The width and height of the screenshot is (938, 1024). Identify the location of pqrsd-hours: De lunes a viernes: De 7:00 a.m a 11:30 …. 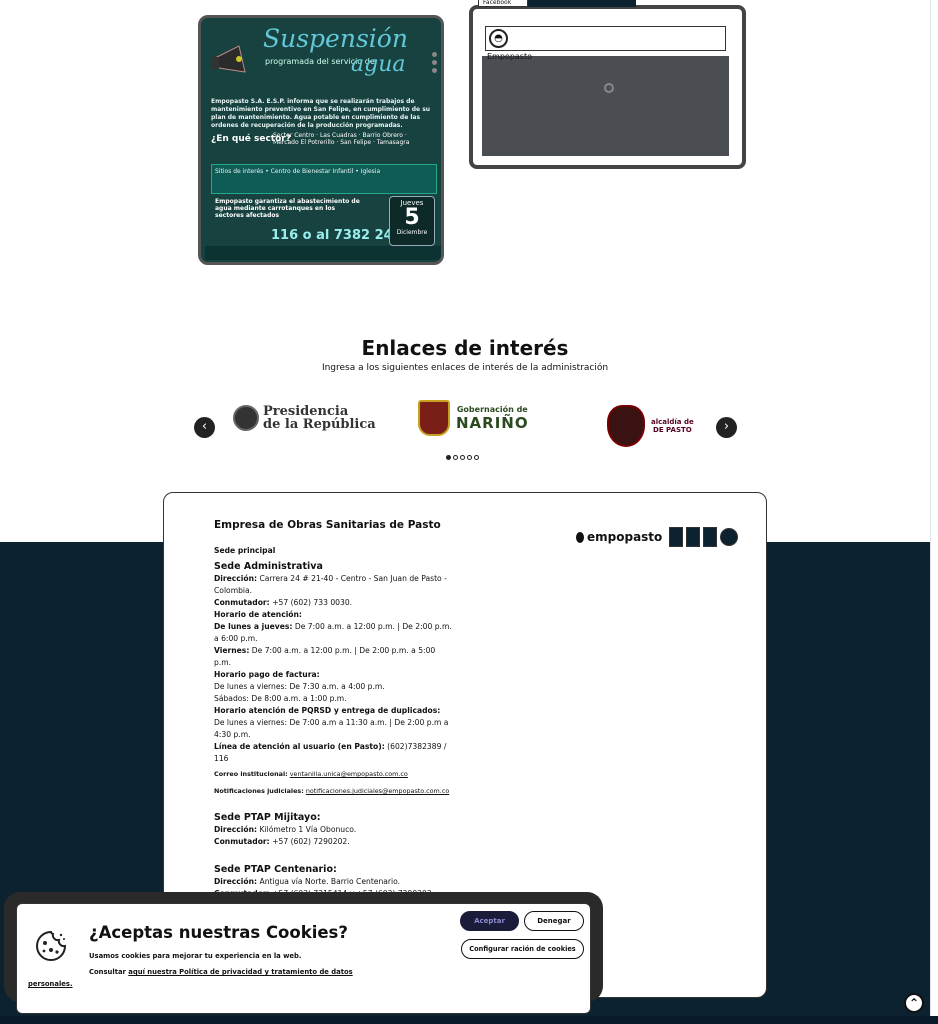
(331, 728).